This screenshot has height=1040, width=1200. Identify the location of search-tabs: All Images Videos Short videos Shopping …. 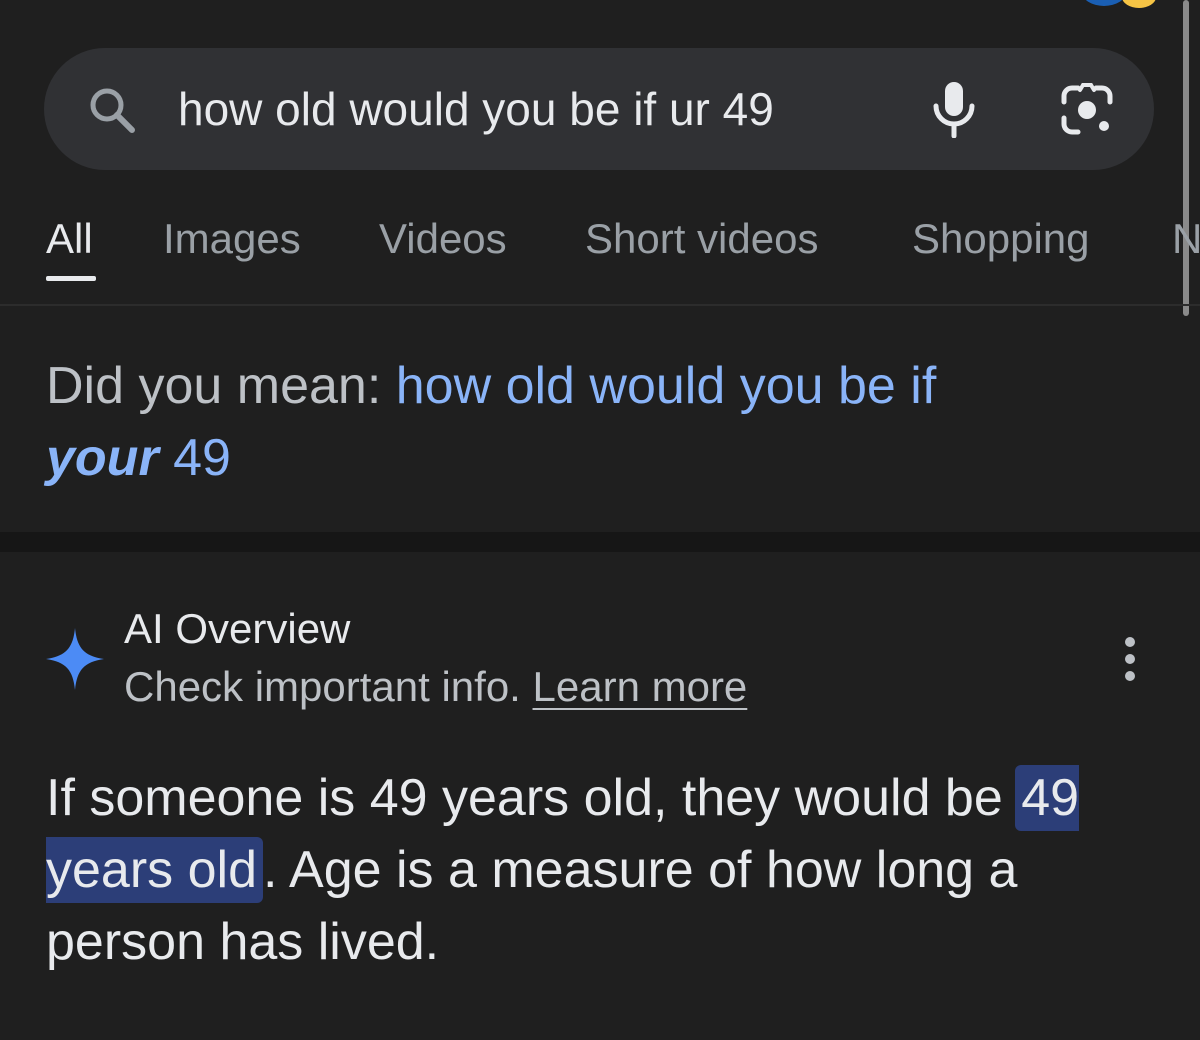
(600, 252).